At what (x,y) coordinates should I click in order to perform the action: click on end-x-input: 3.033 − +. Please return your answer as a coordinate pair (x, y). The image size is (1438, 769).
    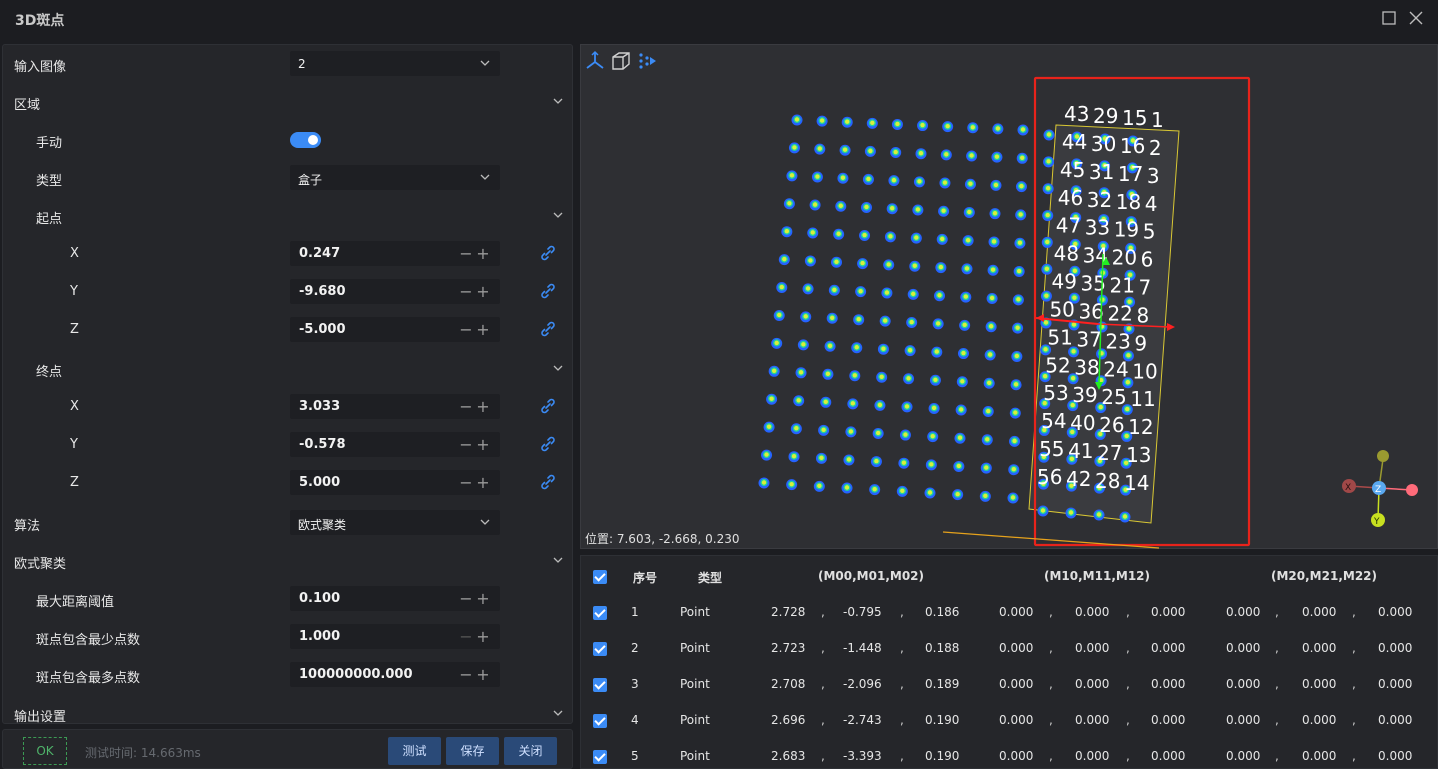
    Looking at the image, I should click on (395, 406).